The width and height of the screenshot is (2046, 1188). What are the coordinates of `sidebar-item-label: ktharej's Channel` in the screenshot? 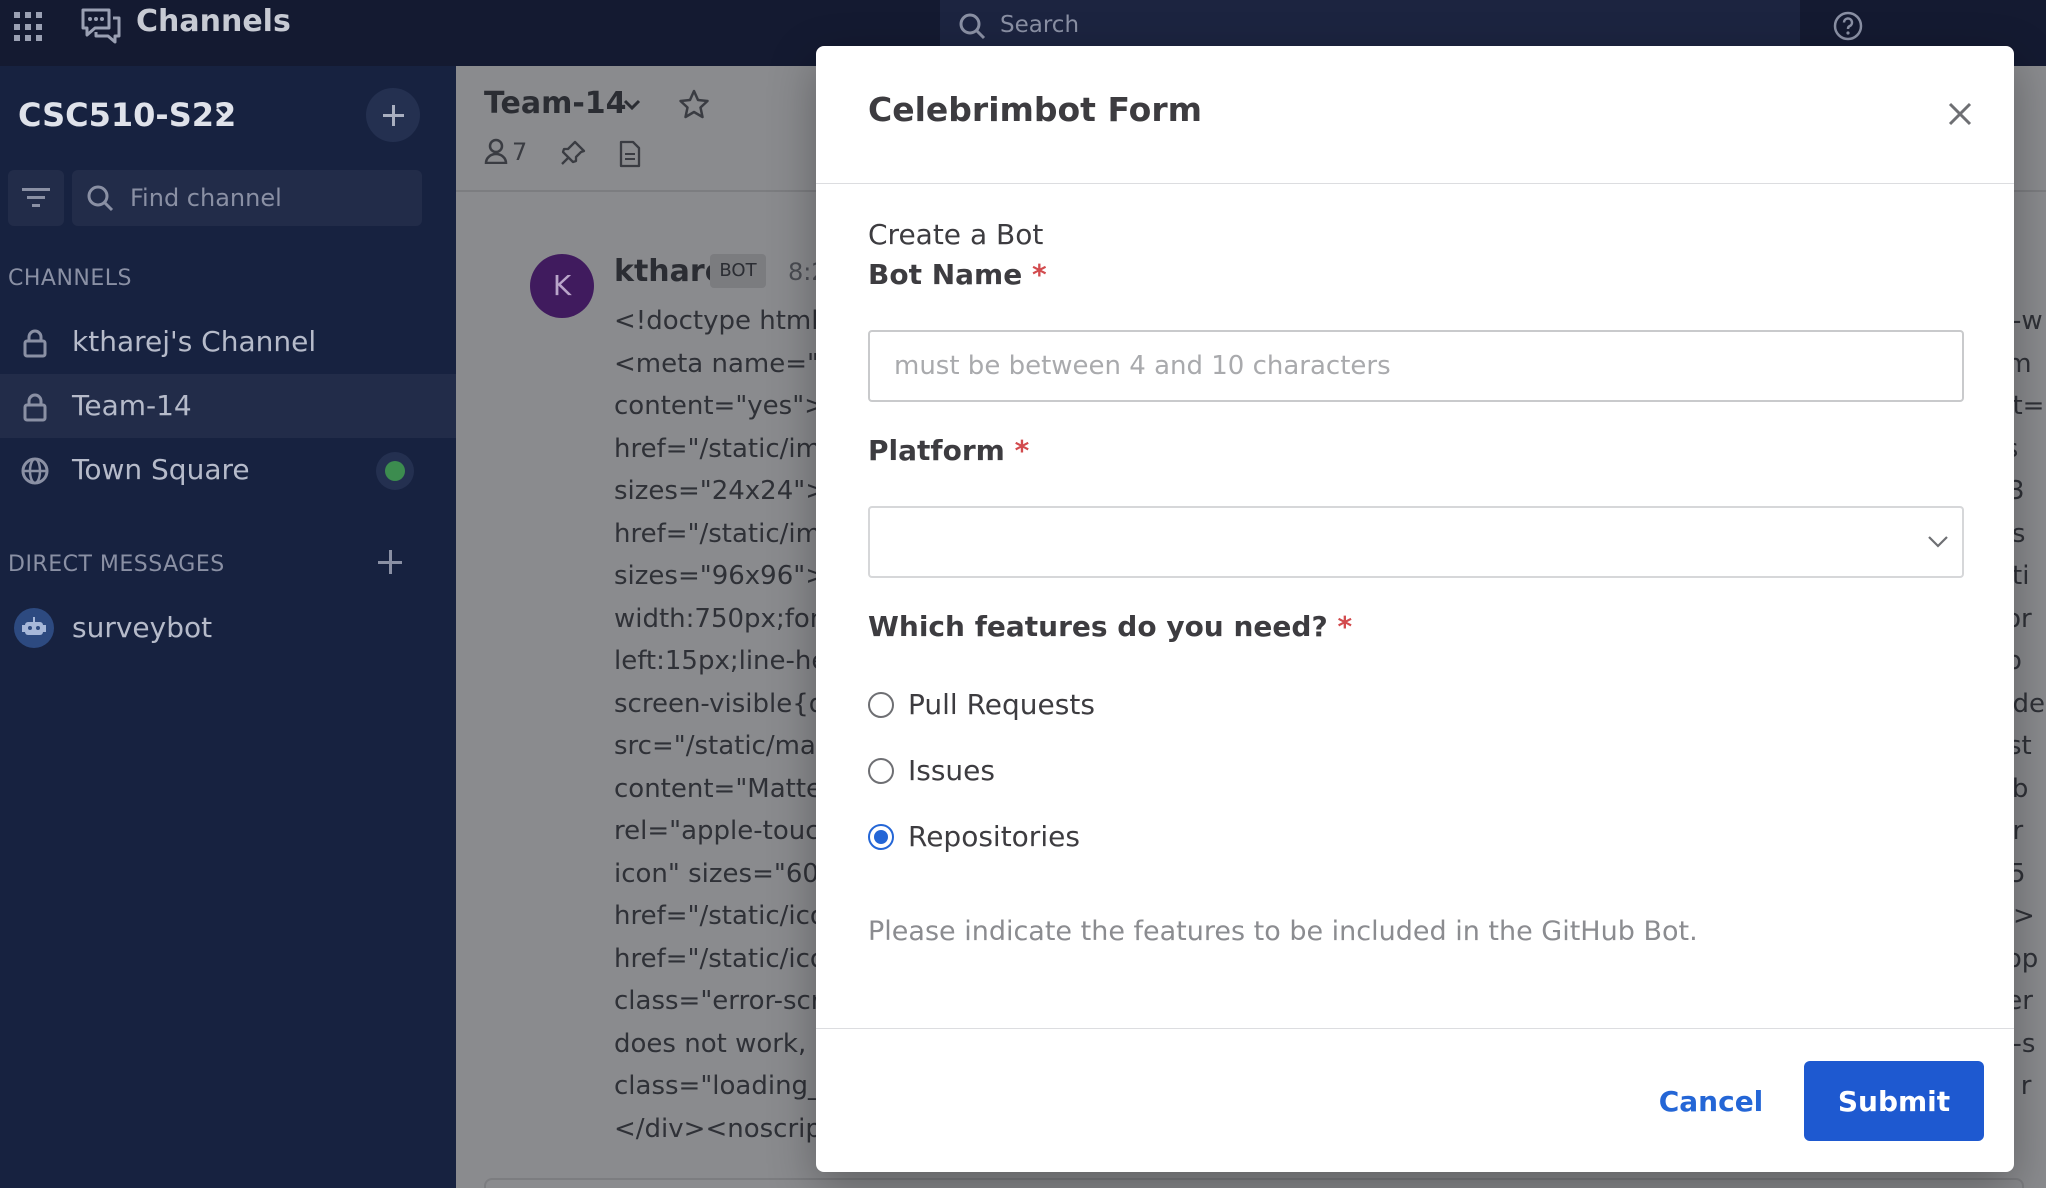 It's located at (194, 341).